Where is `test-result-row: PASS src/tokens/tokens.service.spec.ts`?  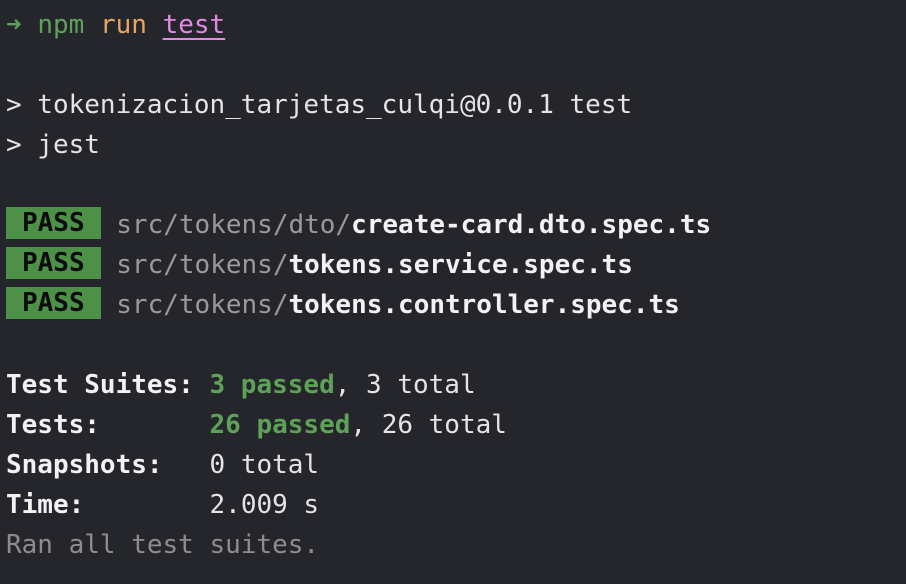
test-result-row: PASS src/tokens/tokens.service.spec.ts is located at coordinates (319, 265).